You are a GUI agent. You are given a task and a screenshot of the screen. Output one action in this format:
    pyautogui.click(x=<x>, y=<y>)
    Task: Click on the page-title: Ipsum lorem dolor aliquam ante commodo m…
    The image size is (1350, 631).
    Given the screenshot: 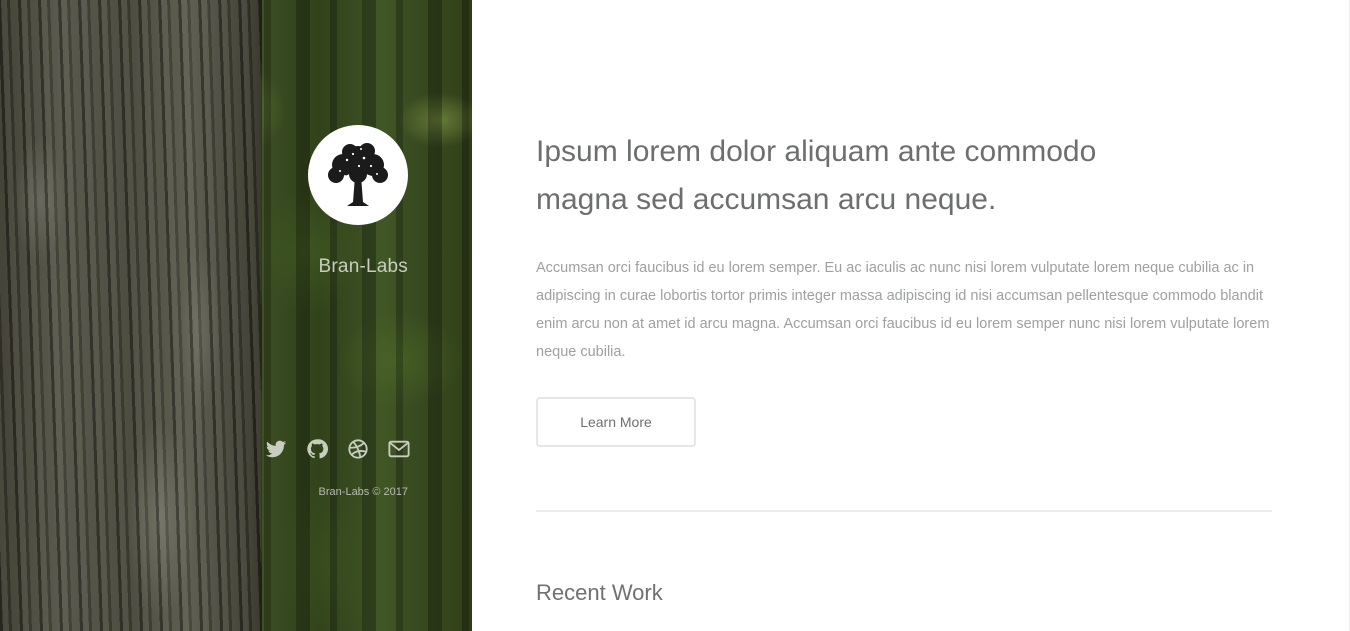 What is the action you would take?
    pyautogui.click(x=846, y=176)
    